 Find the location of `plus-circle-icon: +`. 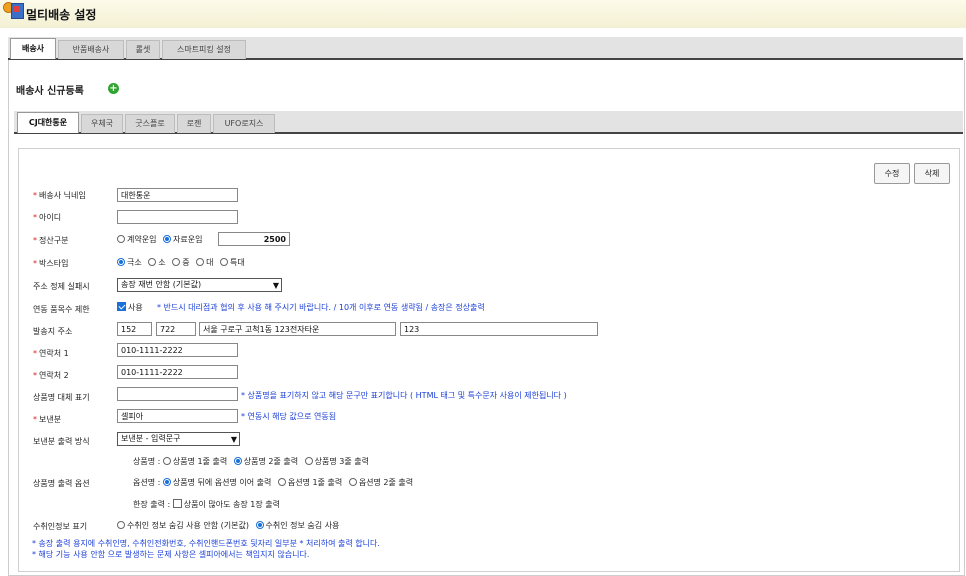

plus-circle-icon: + is located at coordinates (113, 88).